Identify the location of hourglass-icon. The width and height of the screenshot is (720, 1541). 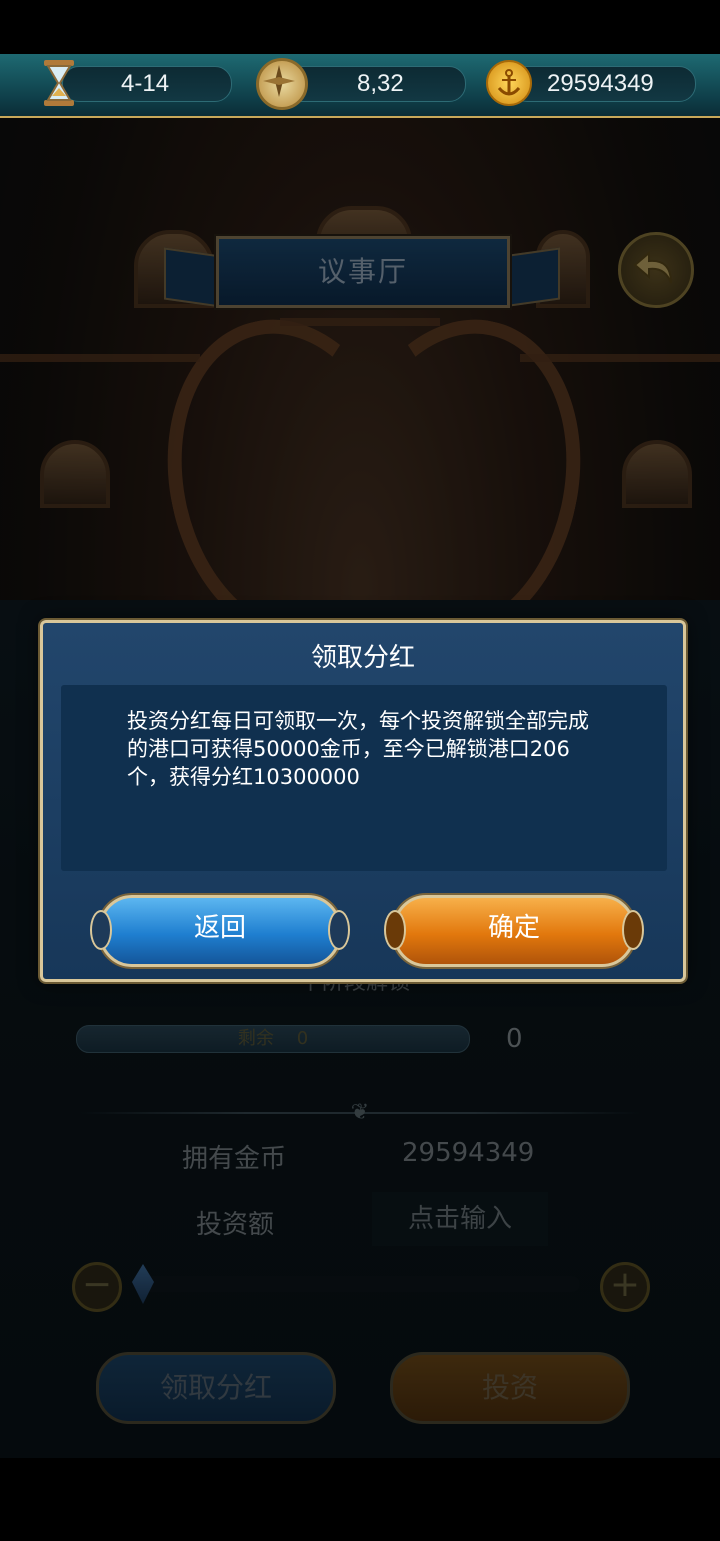
(59, 82).